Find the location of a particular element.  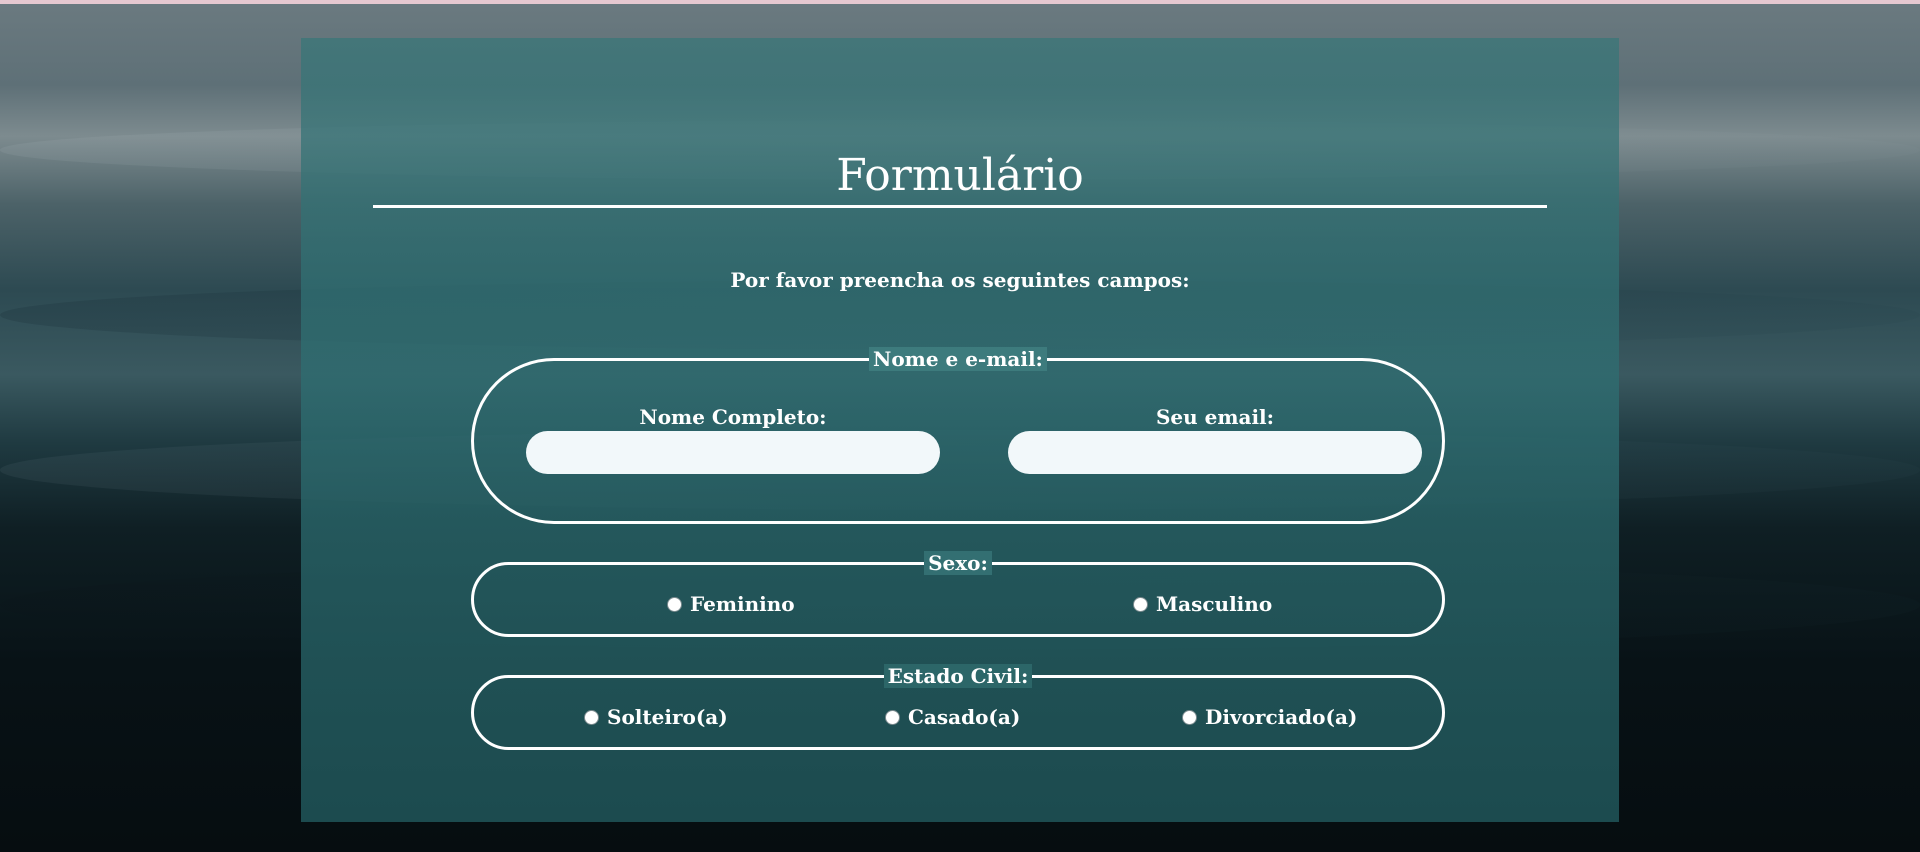

radio-casado: Casado(a) is located at coordinates (952, 717).